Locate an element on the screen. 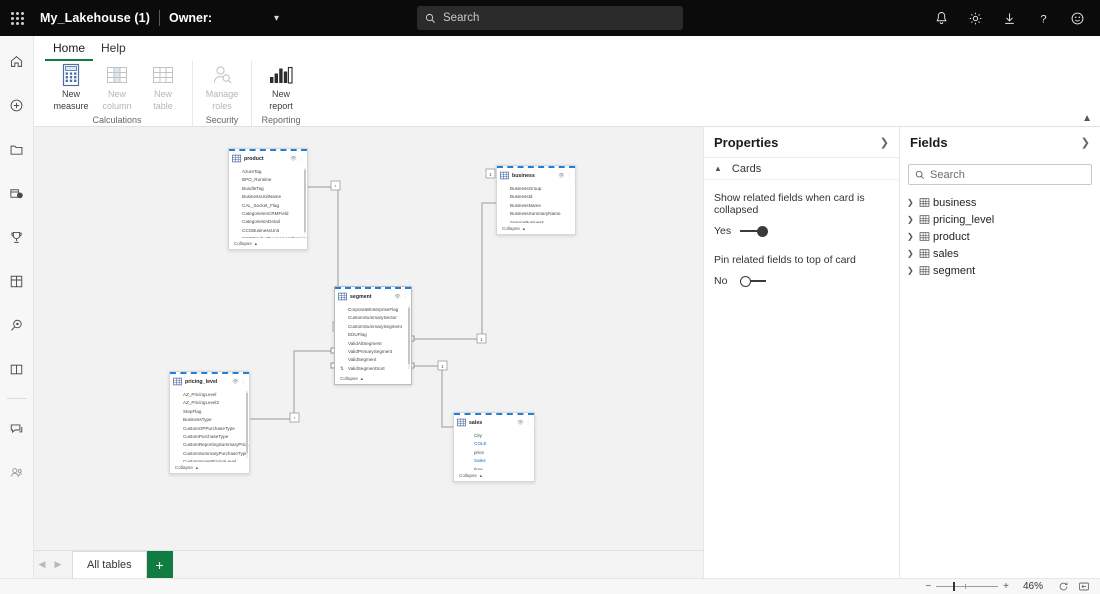 This screenshot has height=594, width=1100. card-header: product 👁 ⋮ is located at coordinates (268, 158).